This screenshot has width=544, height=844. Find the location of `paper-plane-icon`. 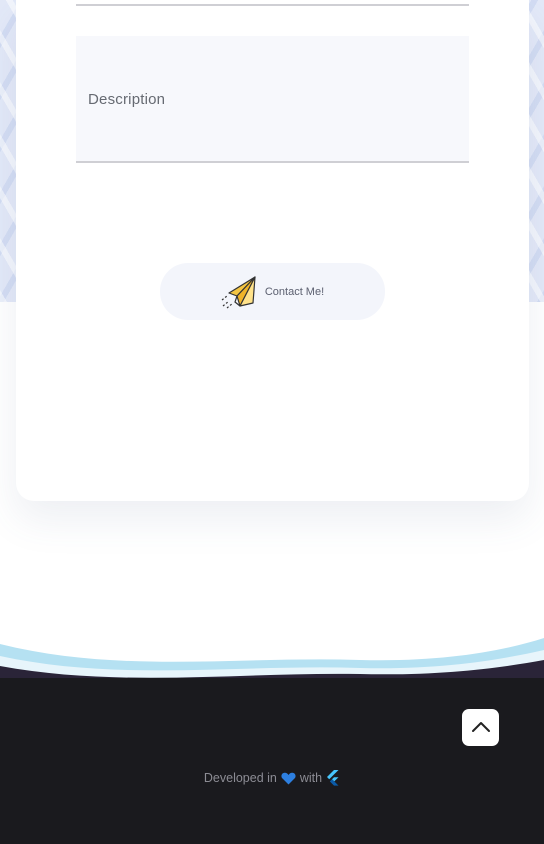

paper-plane-icon is located at coordinates (239, 292).